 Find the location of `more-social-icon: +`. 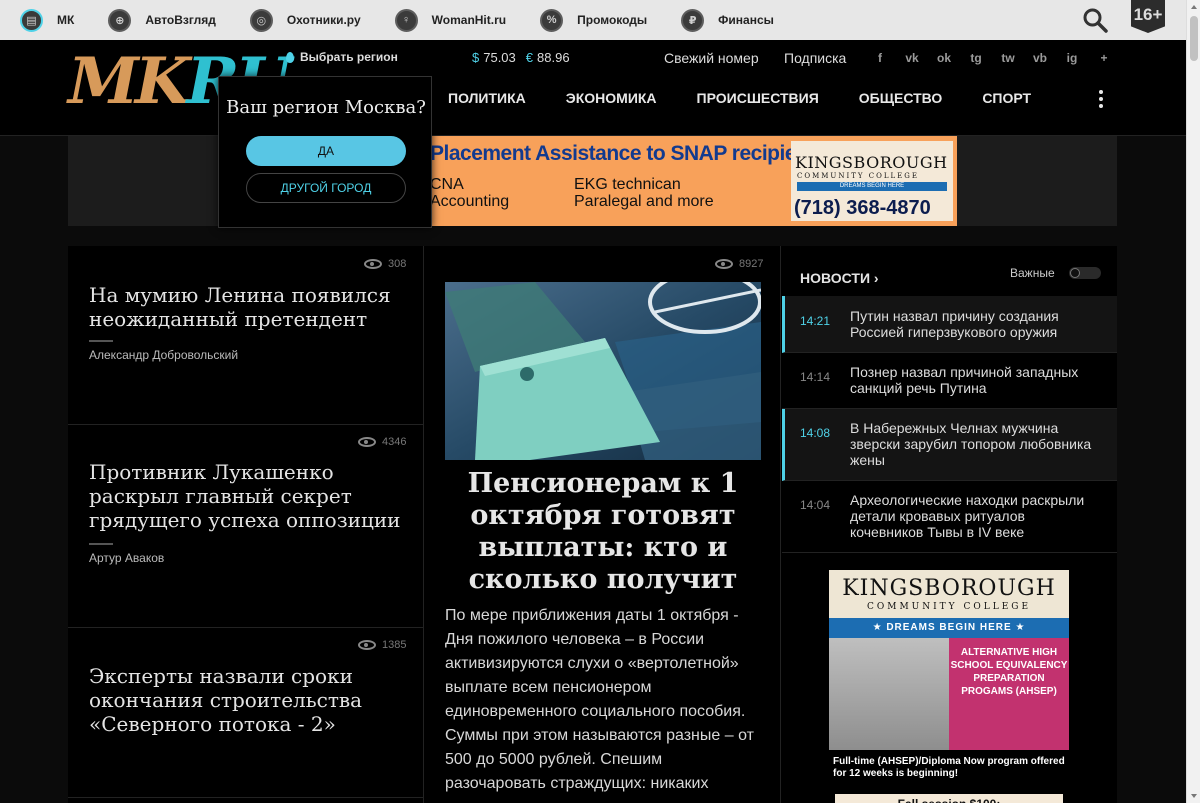

more-social-icon: + is located at coordinates (1104, 58).